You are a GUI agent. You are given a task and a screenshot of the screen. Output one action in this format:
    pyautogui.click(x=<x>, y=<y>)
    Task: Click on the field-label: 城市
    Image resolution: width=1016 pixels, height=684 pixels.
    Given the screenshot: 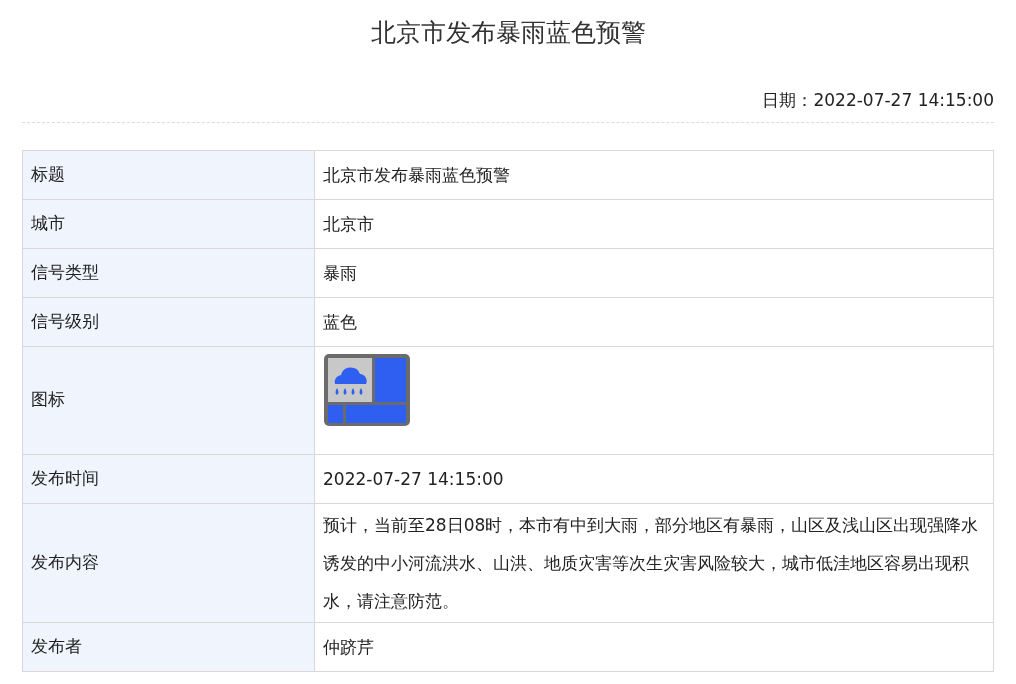 What is the action you would take?
    pyautogui.click(x=168, y=223)
    